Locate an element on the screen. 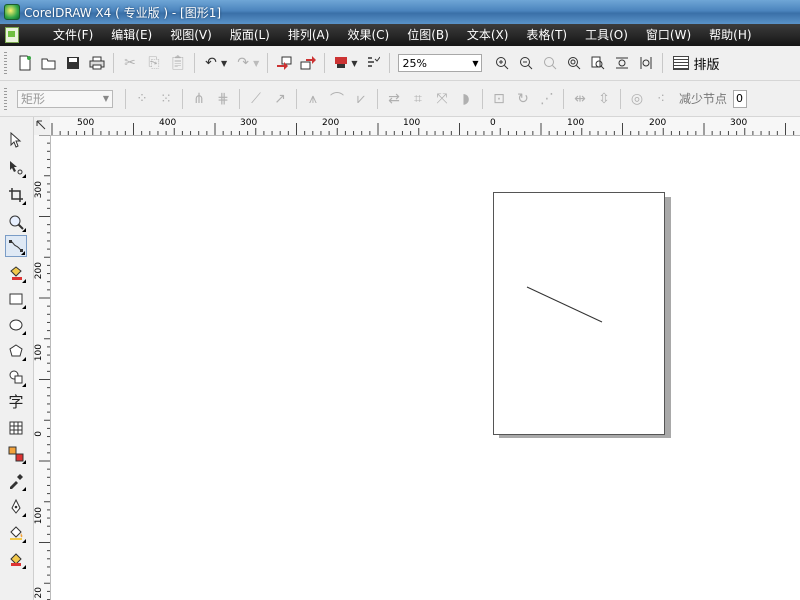 The width and height of the screenshot is (800, 600). export-icon is located at coordinates (308, 63).